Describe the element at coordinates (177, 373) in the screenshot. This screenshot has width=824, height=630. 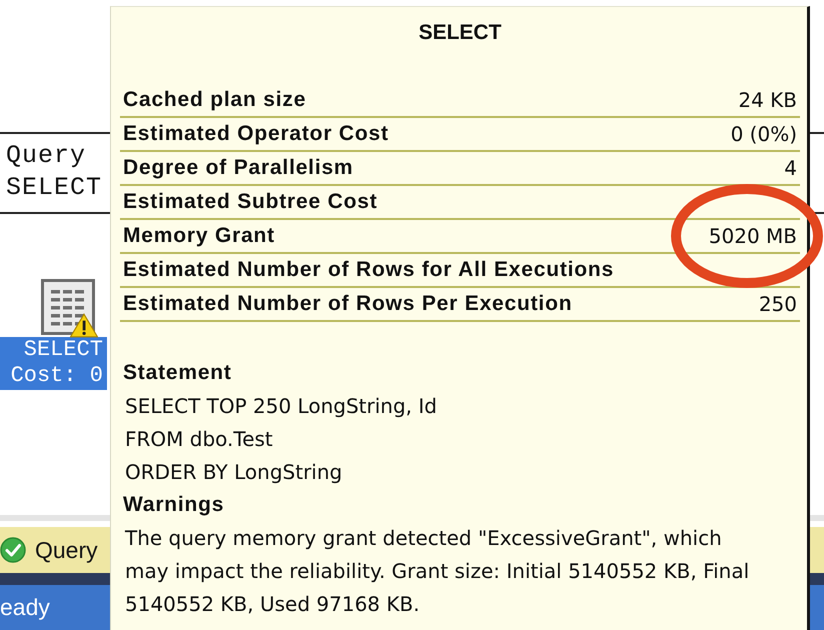
I see `section-heading: Statement` at that location.